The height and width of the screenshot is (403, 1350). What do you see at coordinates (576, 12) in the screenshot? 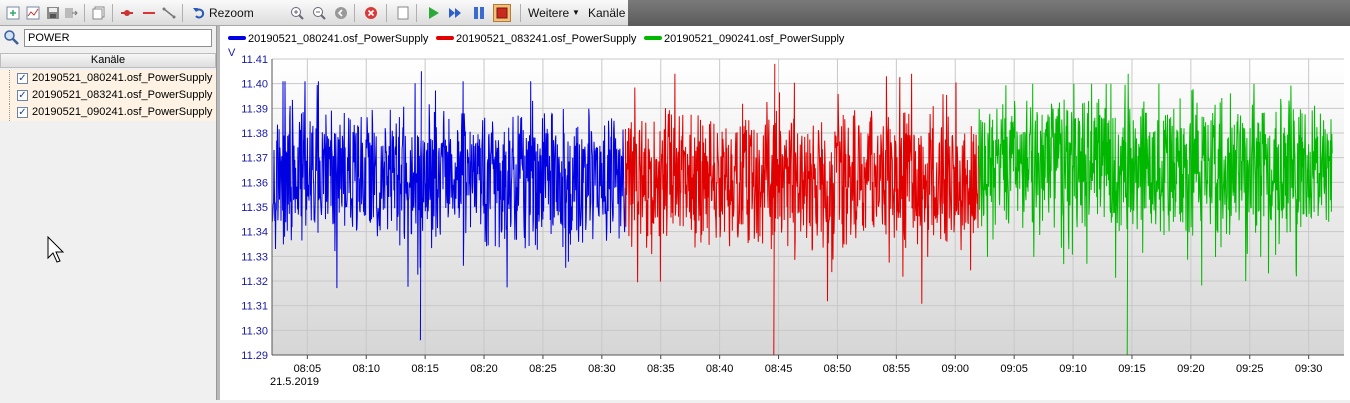
I see `dropdown-arrow-icon: ▼` at bounding box center [576, 12].